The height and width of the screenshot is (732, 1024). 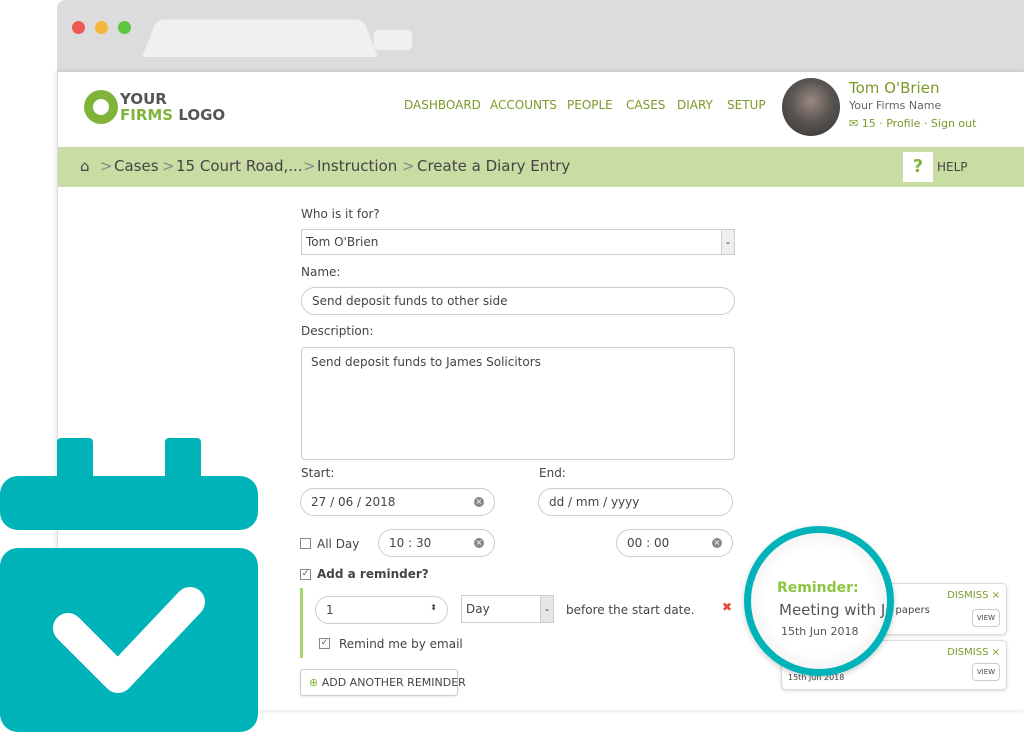 What do you see at coordinates (645, 105) in the screenshot?
I see `nav-cases: CASES` at bounding box center [645, 105].